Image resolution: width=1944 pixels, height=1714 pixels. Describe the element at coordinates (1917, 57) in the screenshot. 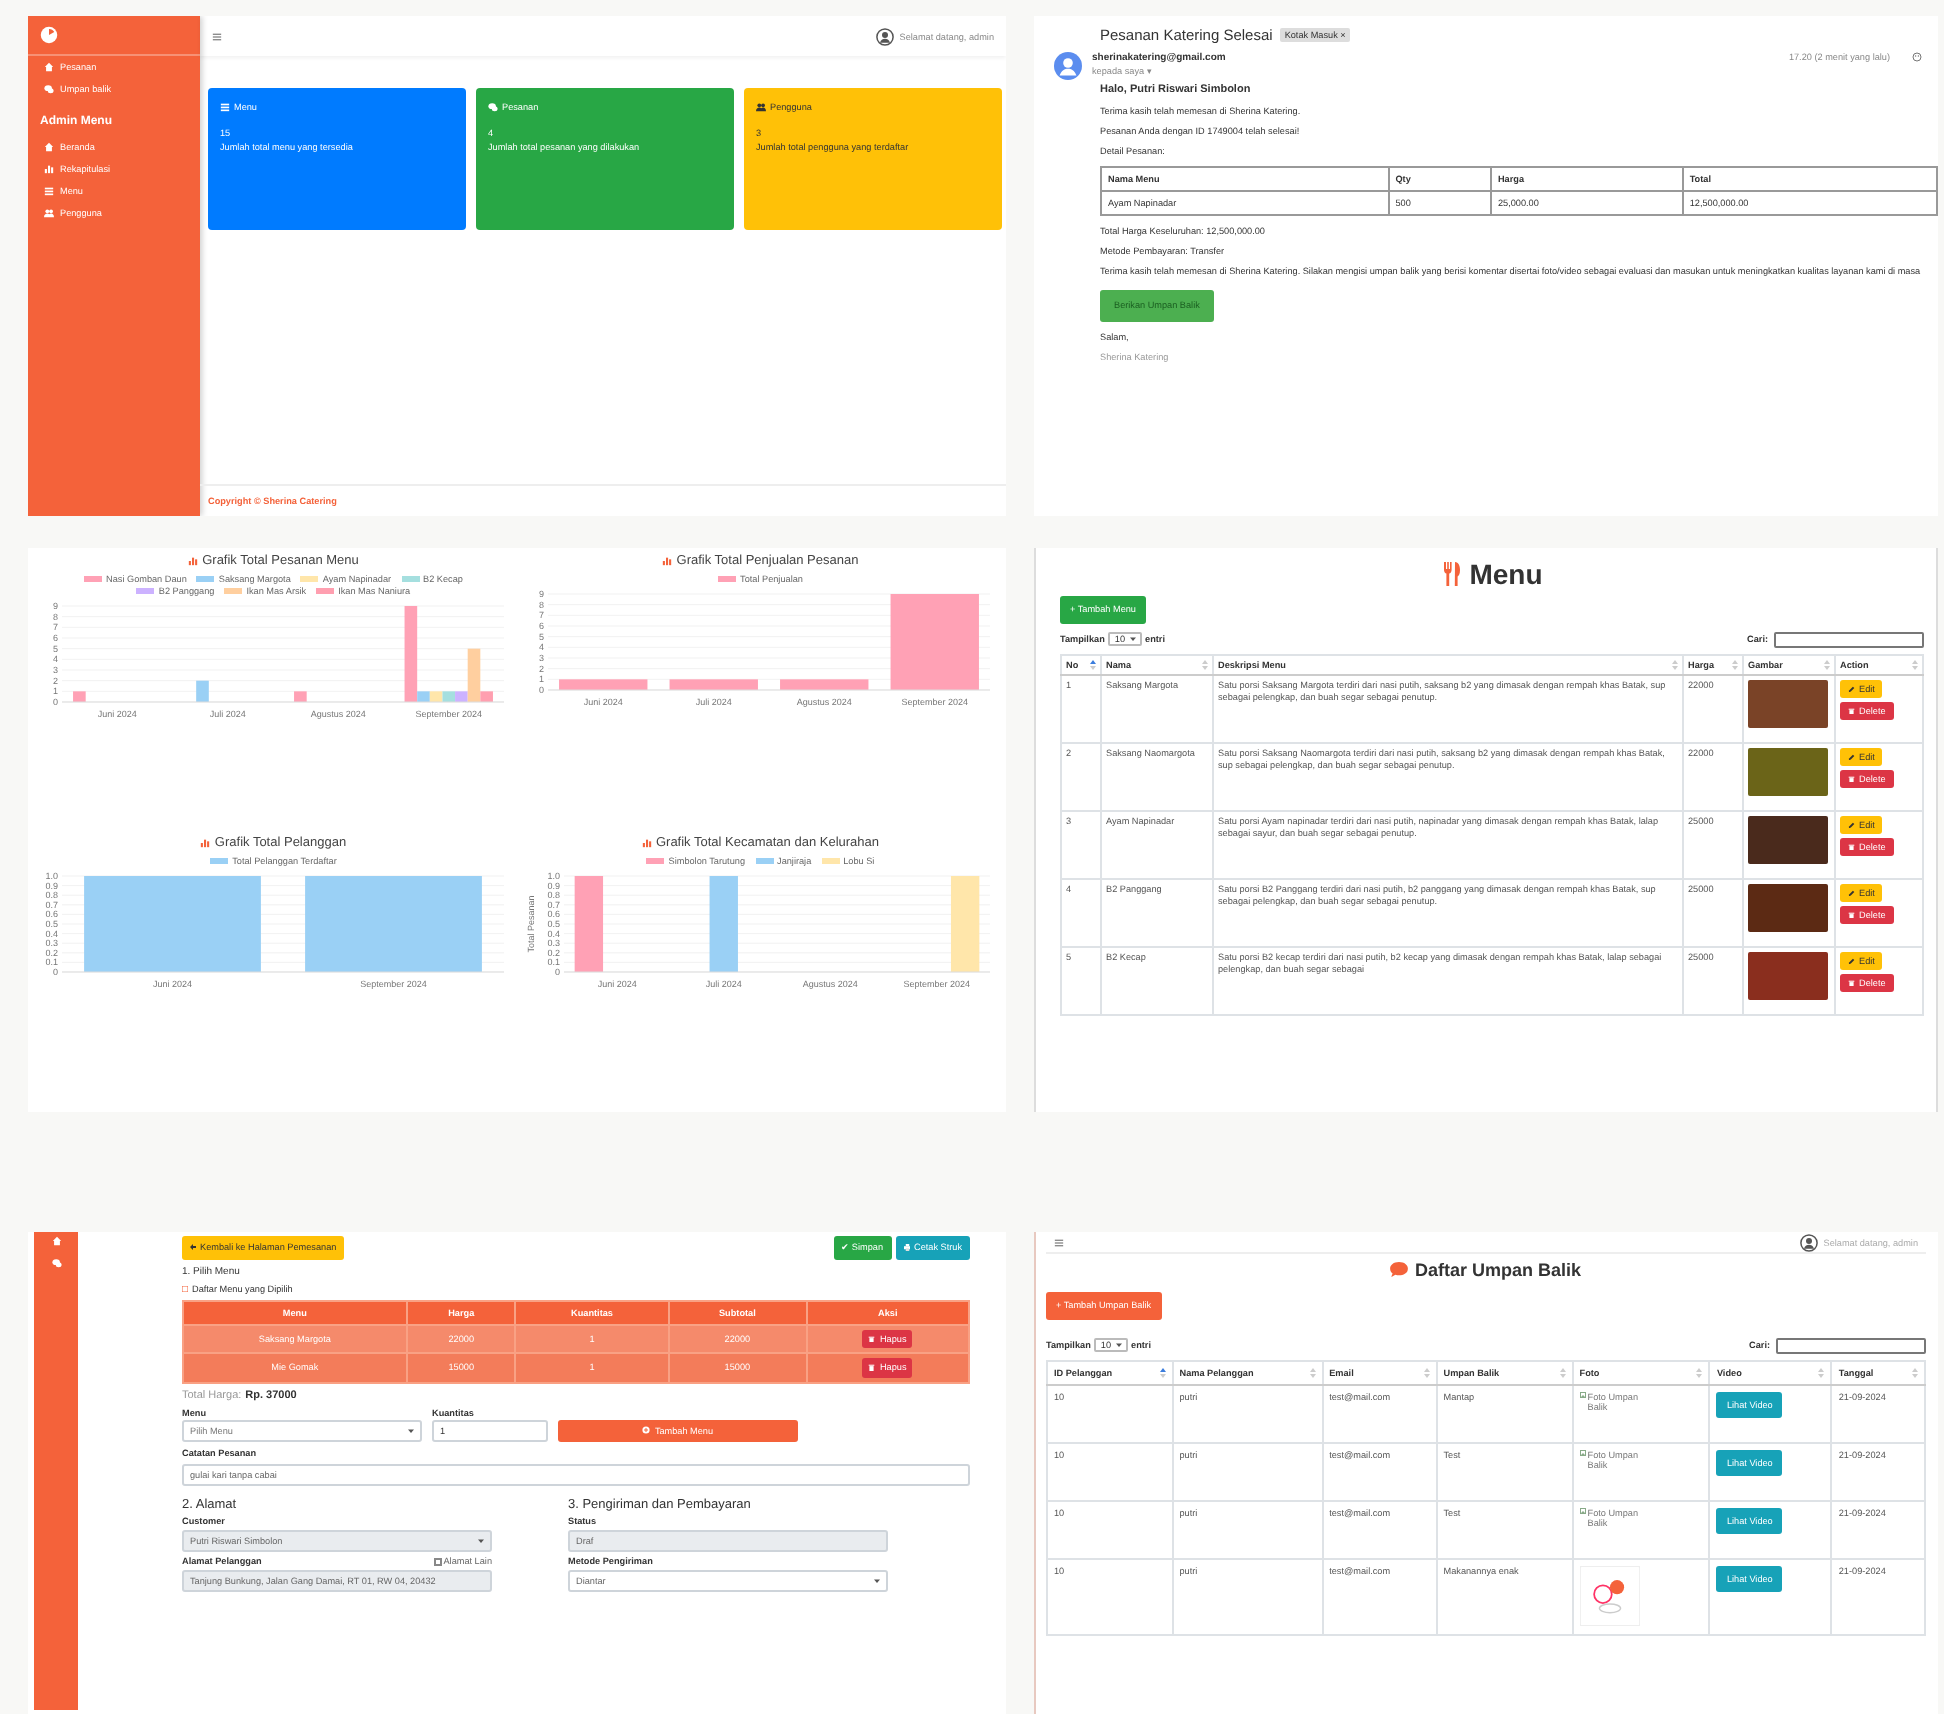

I see `emoji-icon` at that location.